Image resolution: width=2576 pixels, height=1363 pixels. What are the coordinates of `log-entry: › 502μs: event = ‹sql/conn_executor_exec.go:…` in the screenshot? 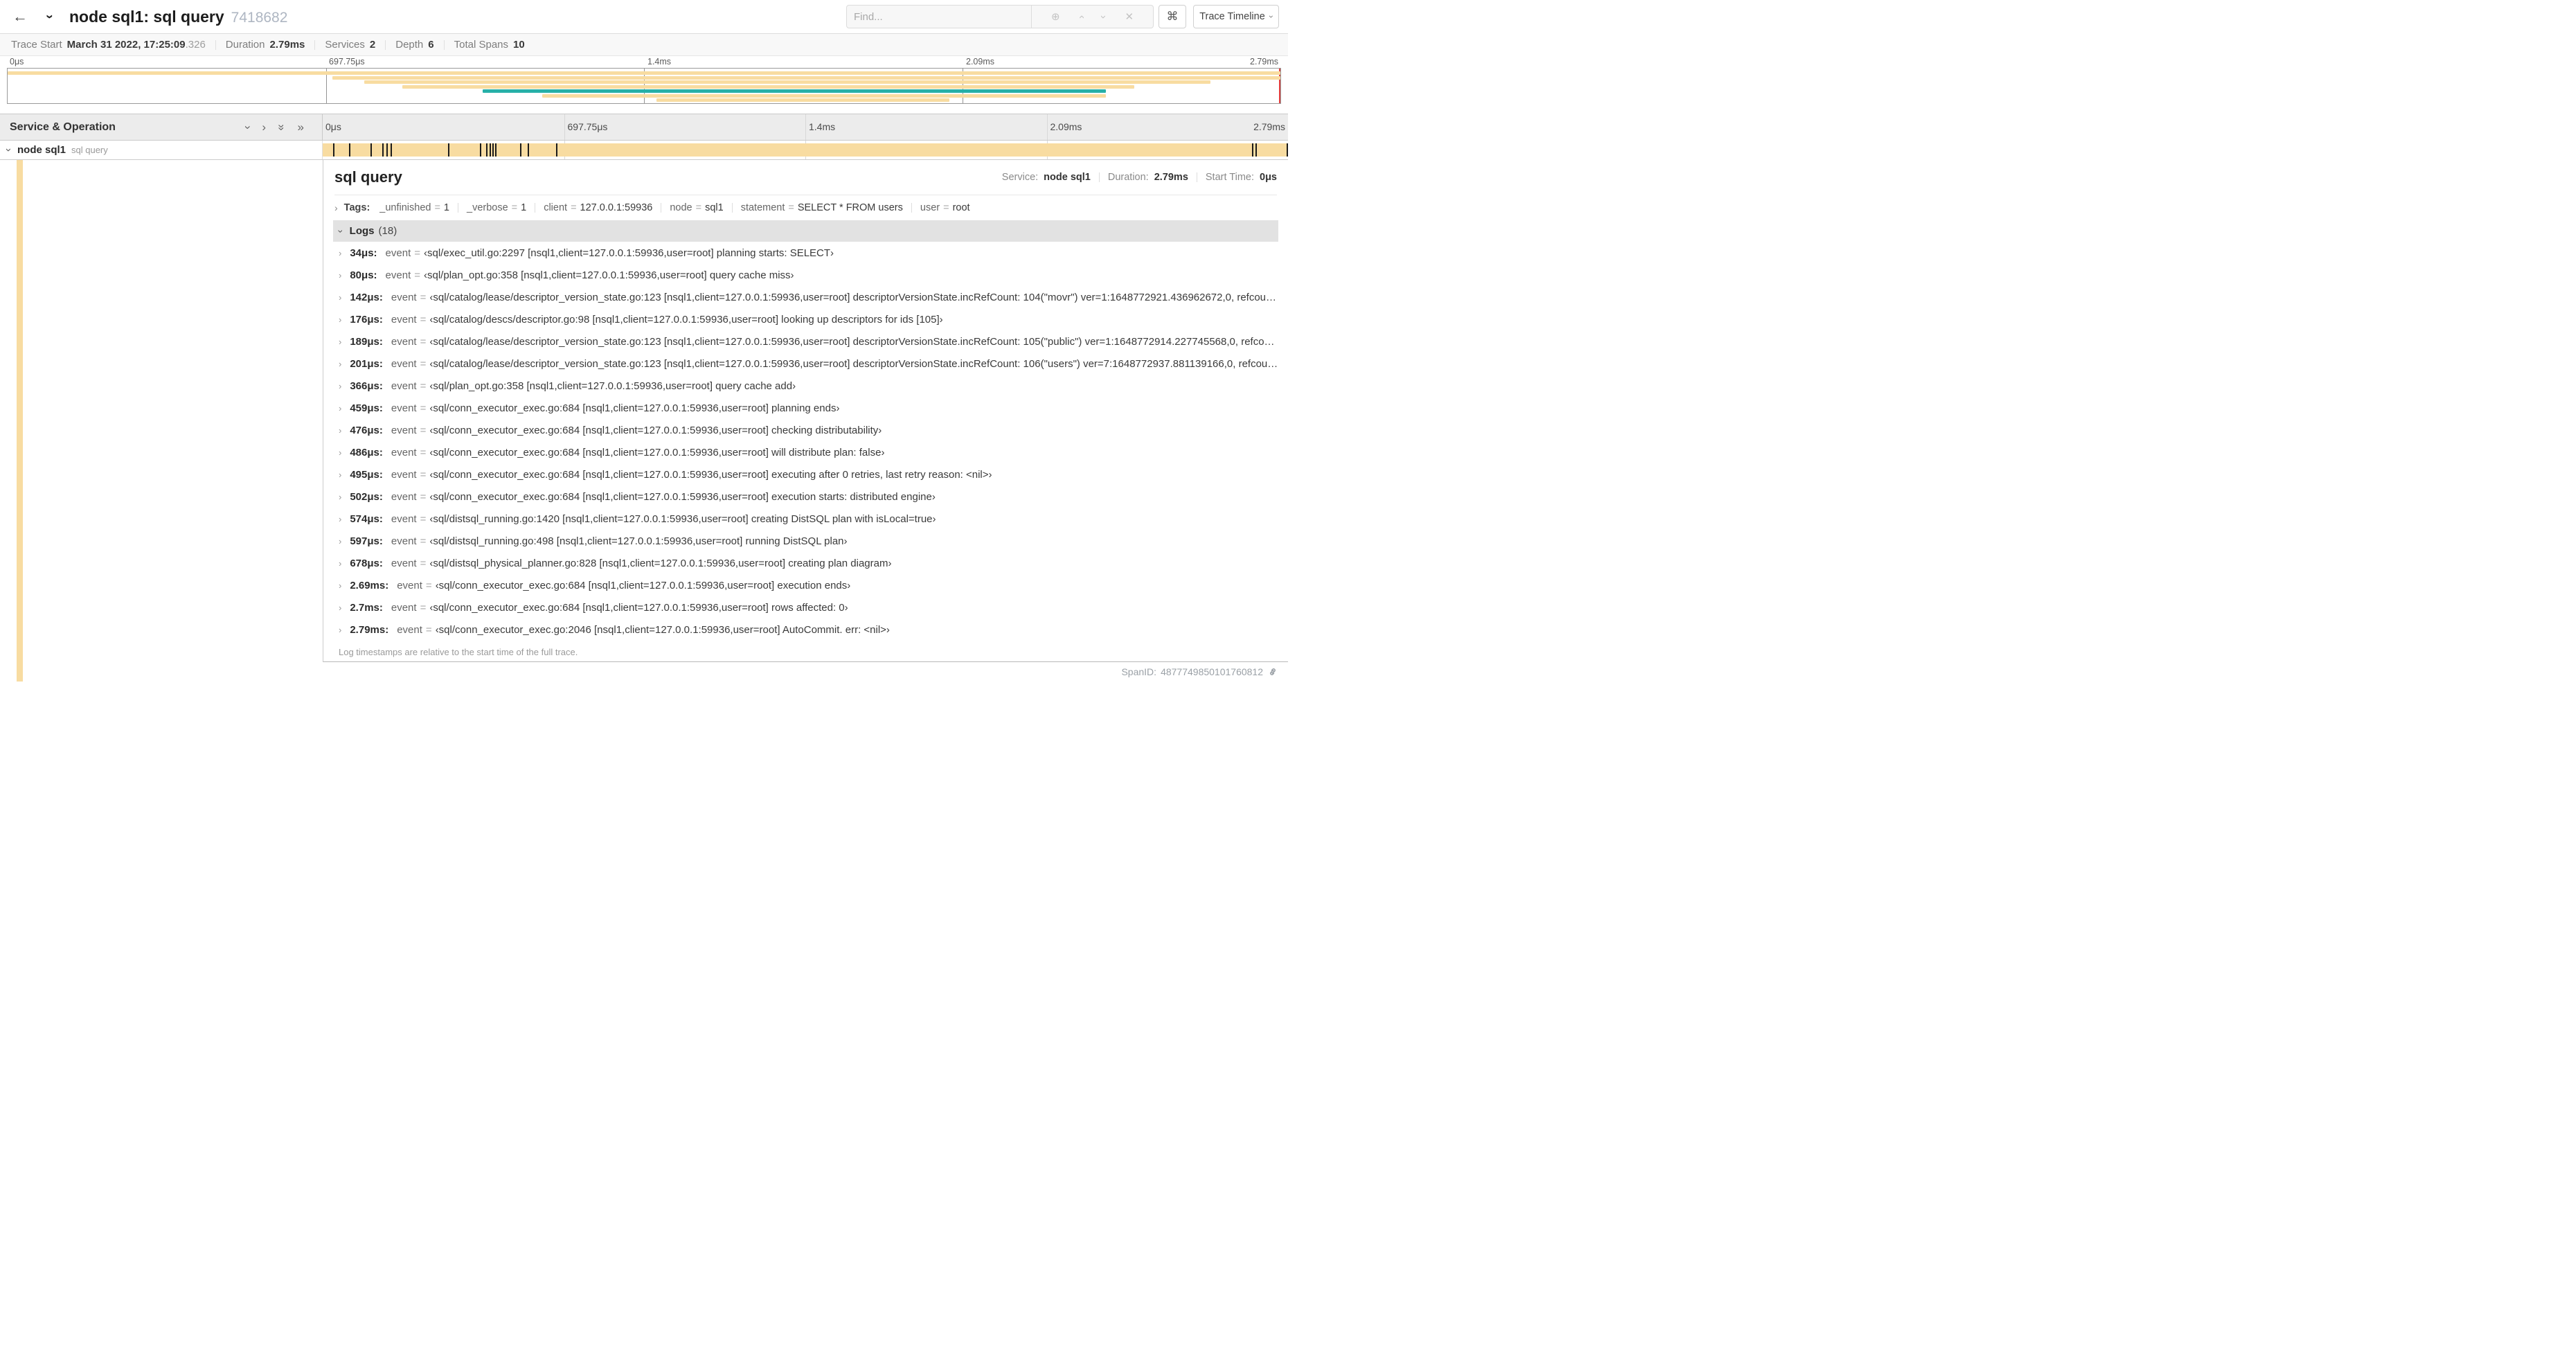 It's located at (806, 497).